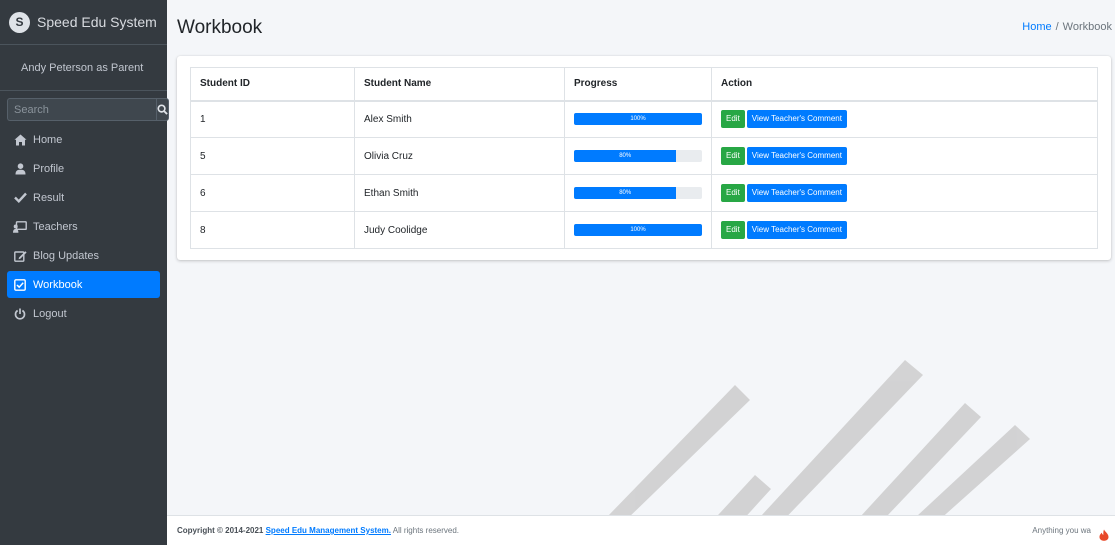 The width and height of the screenshot is (1115, 545). I want to click on brand-name: Speed Edu System, so click(97, 22).